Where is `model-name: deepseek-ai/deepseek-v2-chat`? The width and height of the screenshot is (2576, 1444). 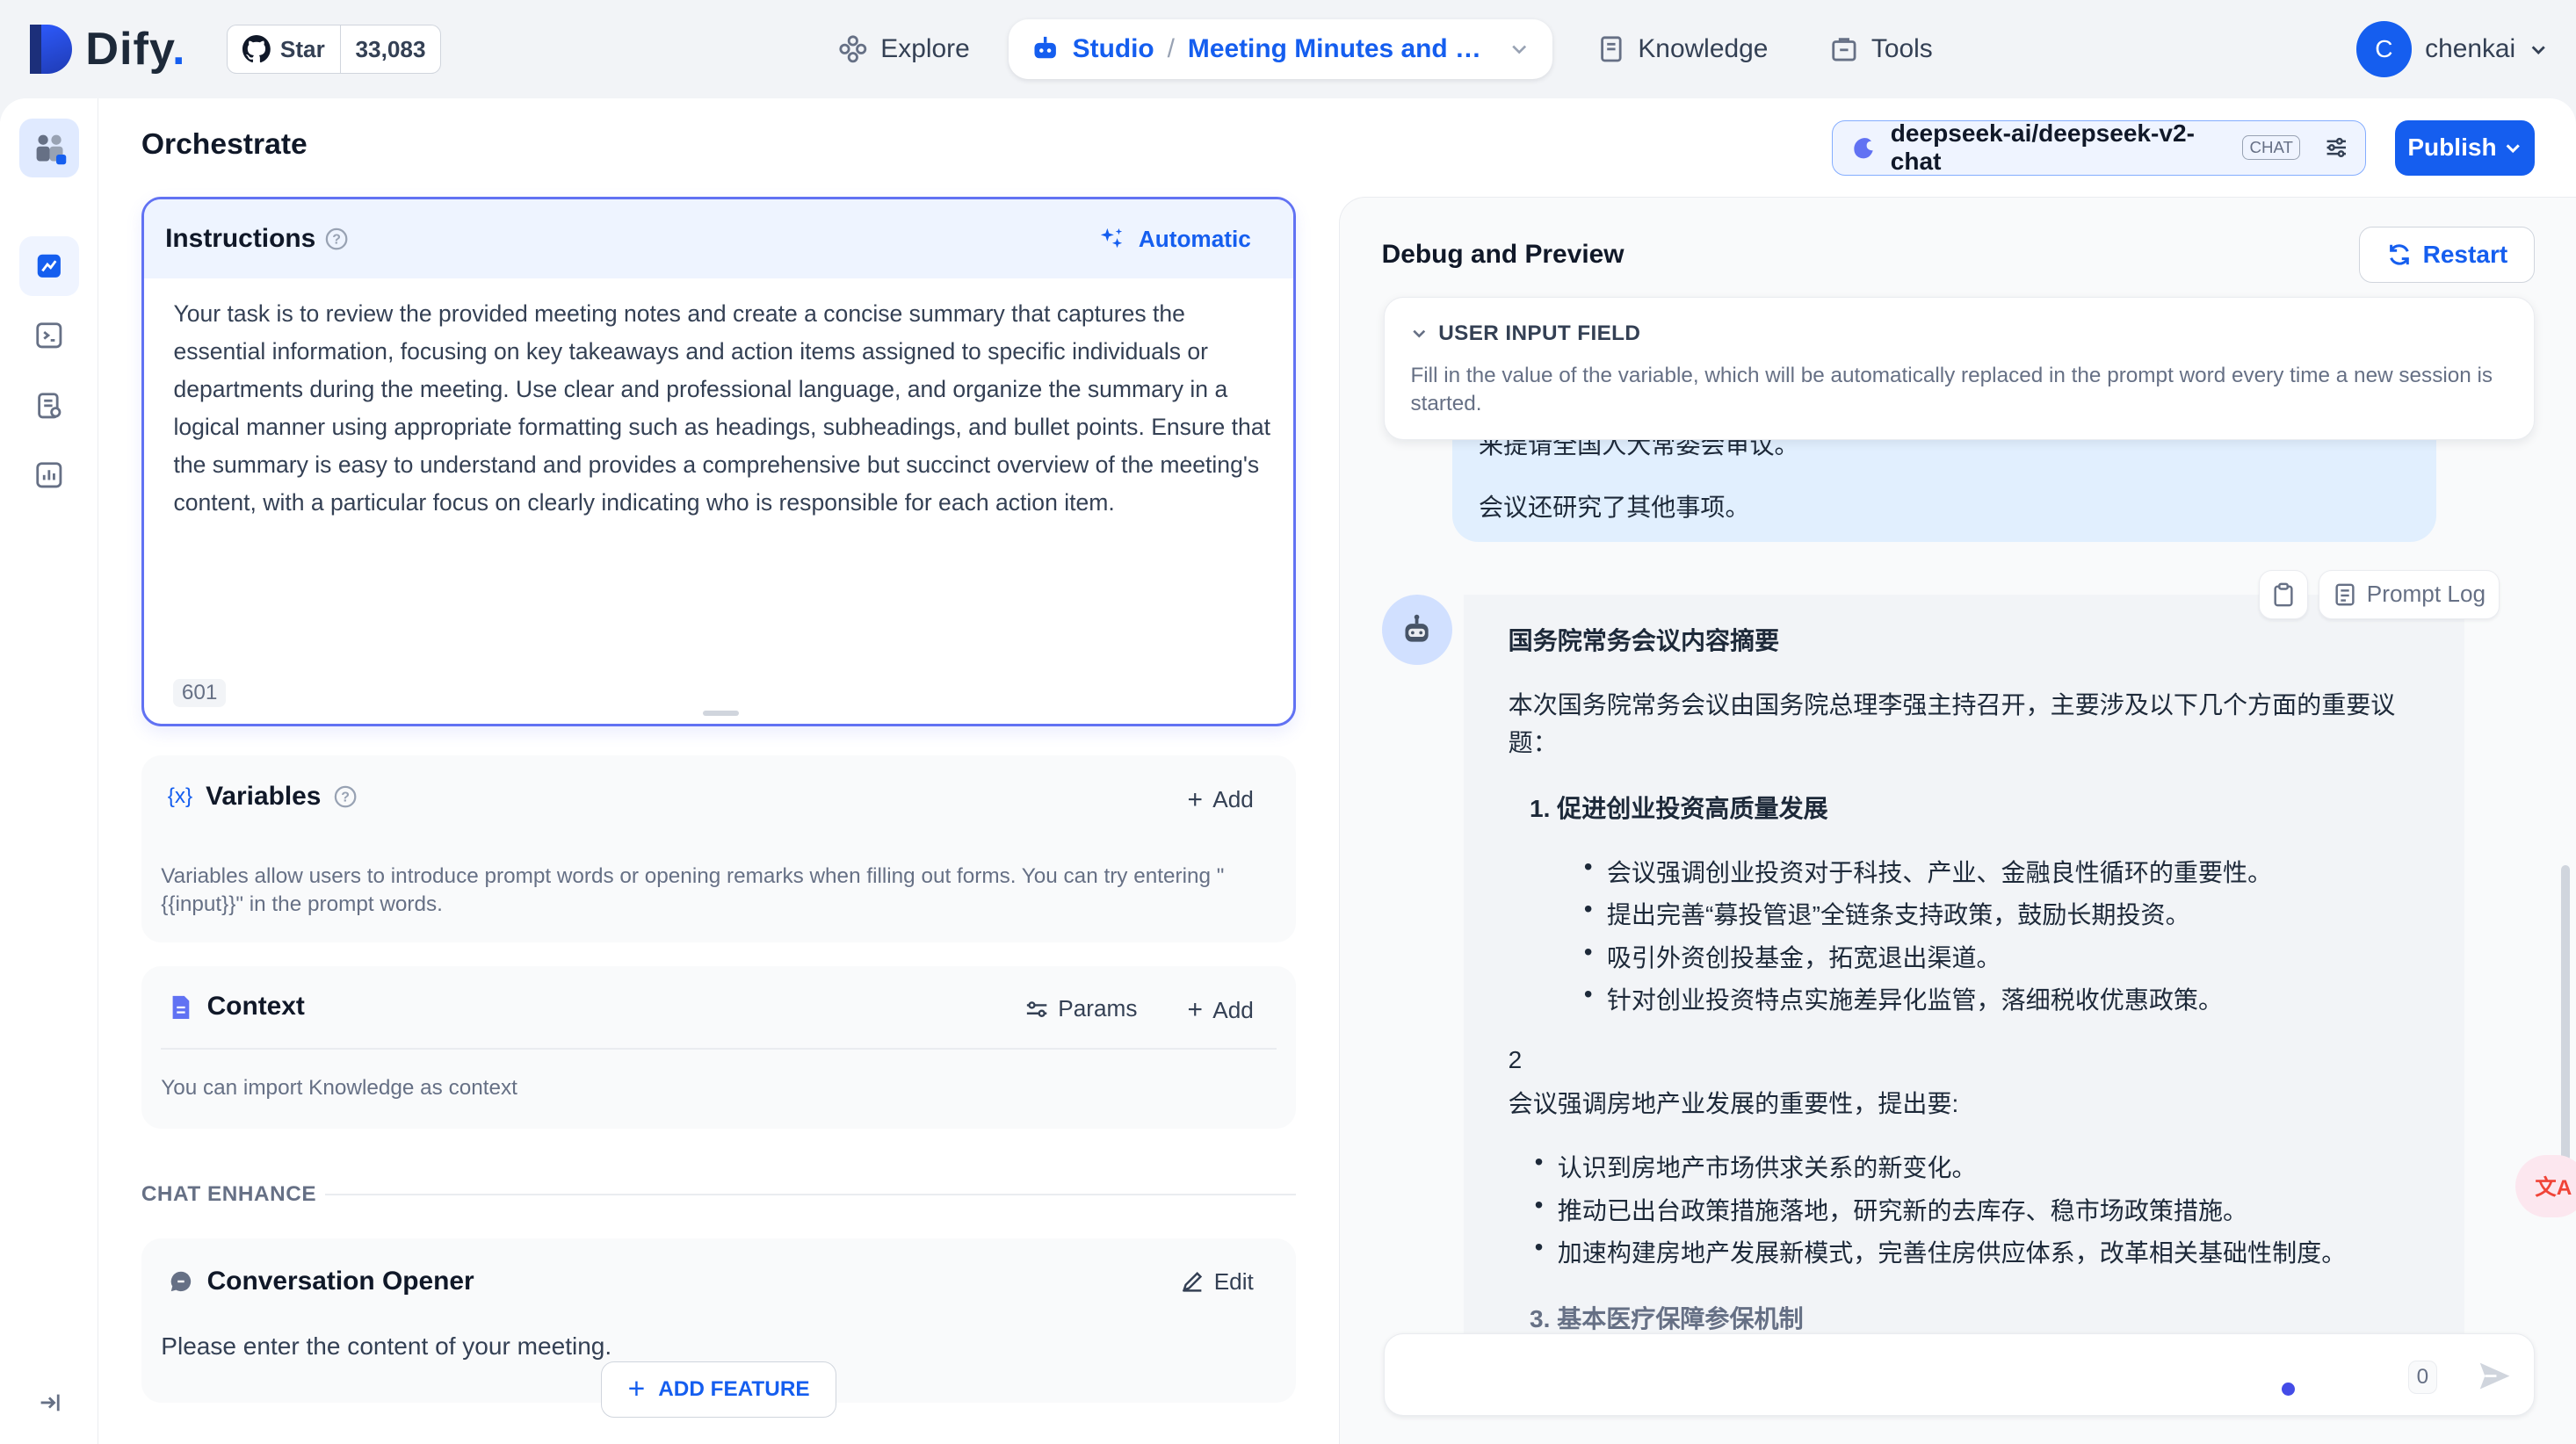 model-name: deepseek-ai/deepseek-v2-chat is located at coordinates (2042, 147).